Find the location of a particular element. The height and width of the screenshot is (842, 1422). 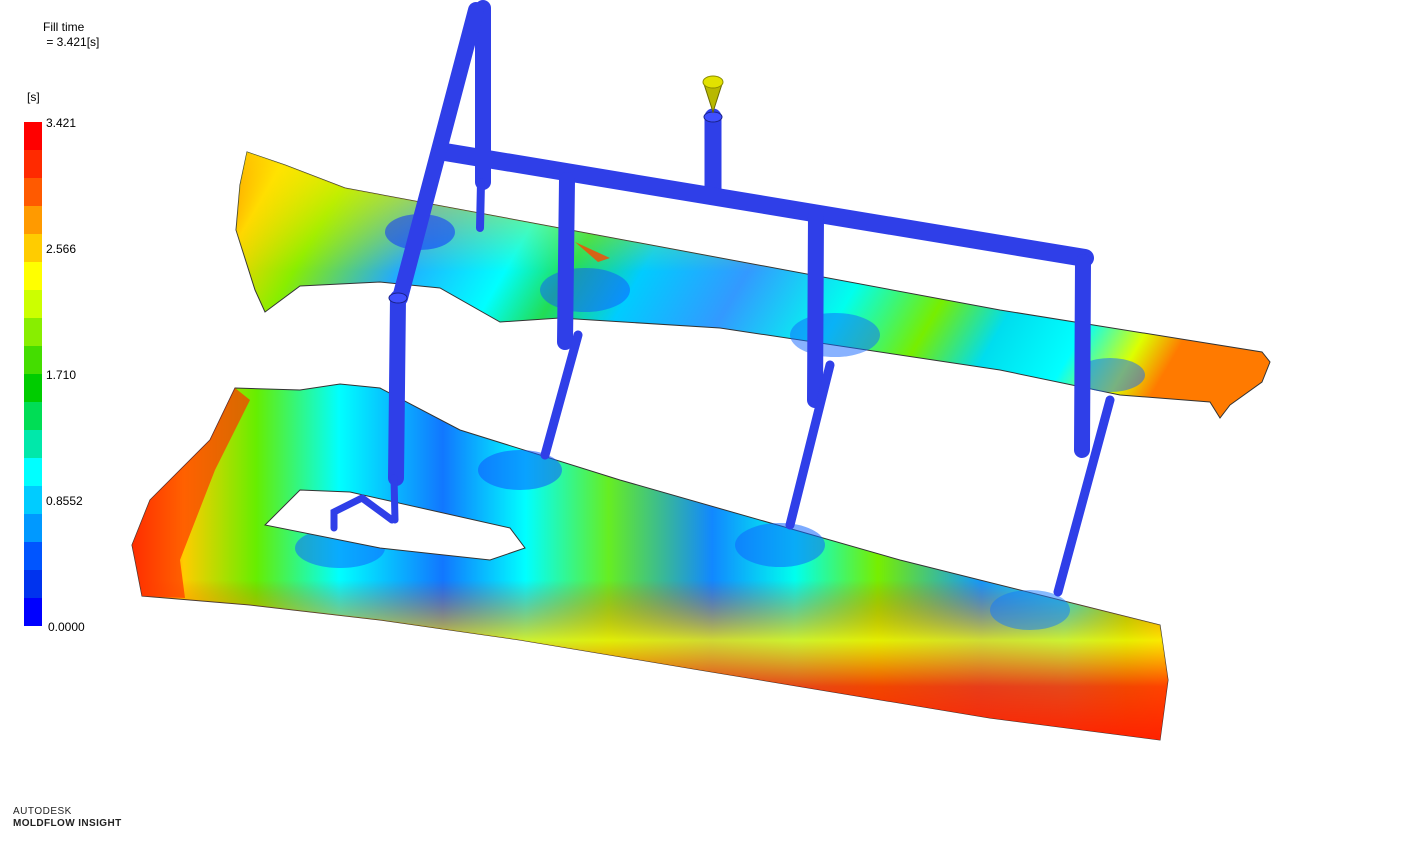

brand-company: AUTODESK is located at coordinates (42, 811).